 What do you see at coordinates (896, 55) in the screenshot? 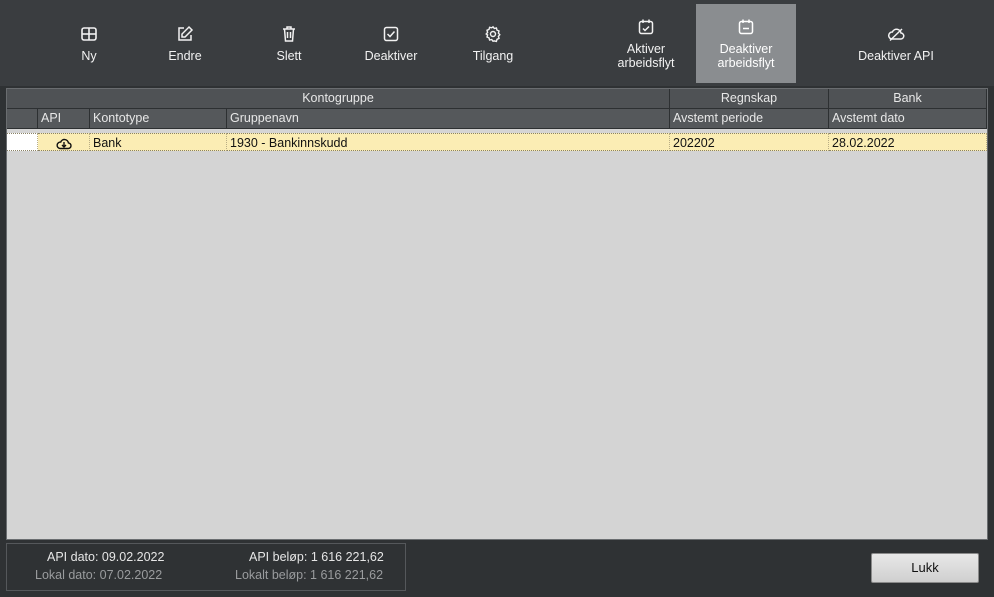
I see `deactivate-api-label: Deaktiver API` at bounding box center [896, 55].